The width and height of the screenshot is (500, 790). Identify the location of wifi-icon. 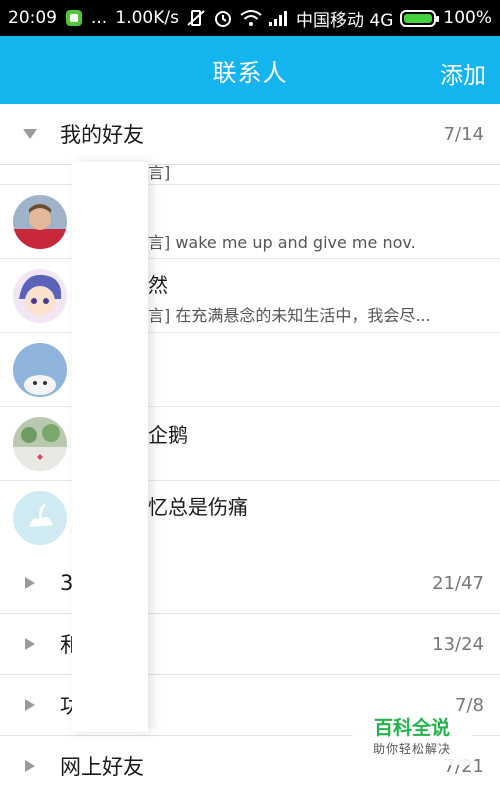
(251, 18).